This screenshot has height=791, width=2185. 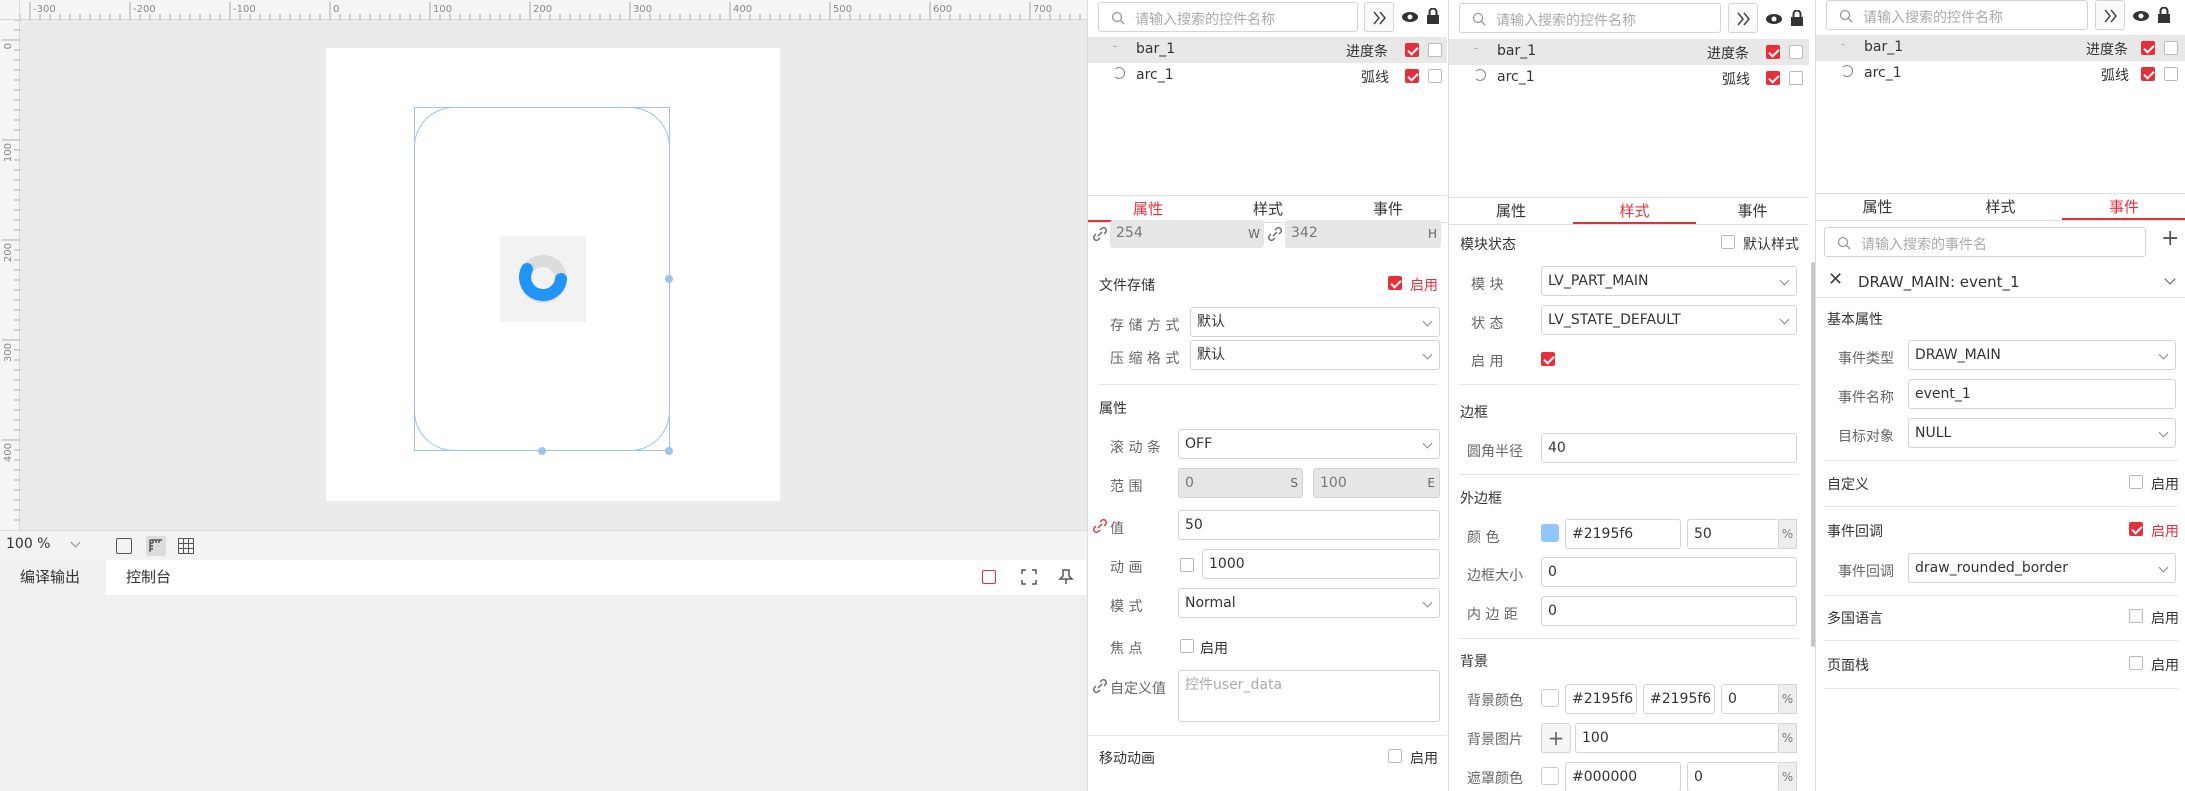 What do you see at coordinates (1363, 234) in the screenshot?
I see `height-input: 342 H` at bounding box center [1363, 234].